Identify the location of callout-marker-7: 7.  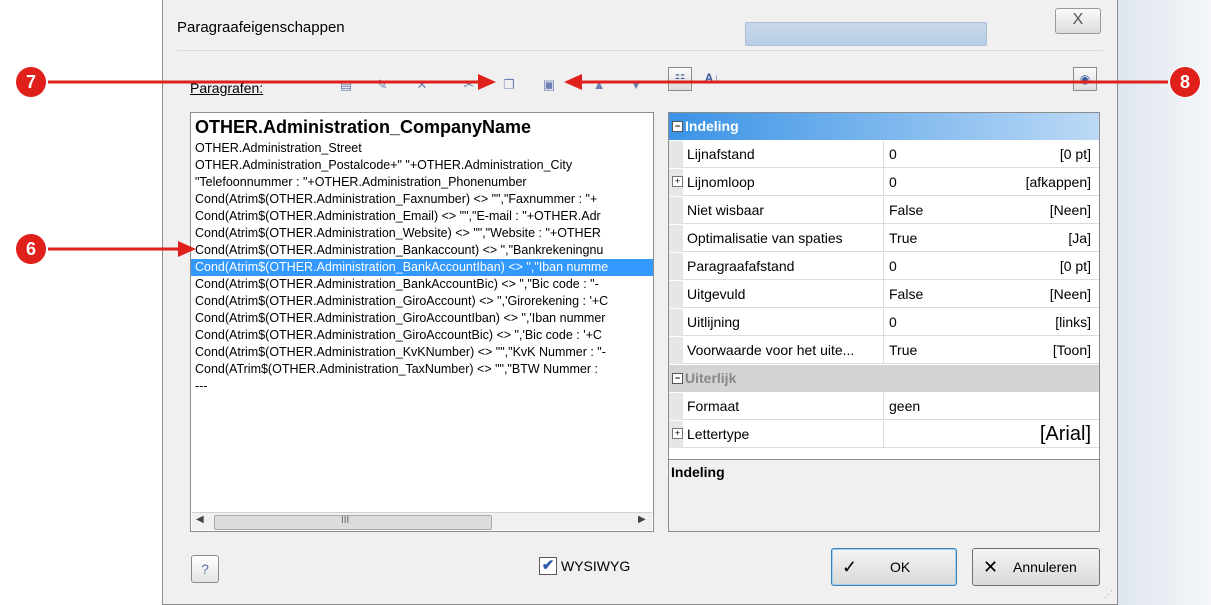
(31, 82).